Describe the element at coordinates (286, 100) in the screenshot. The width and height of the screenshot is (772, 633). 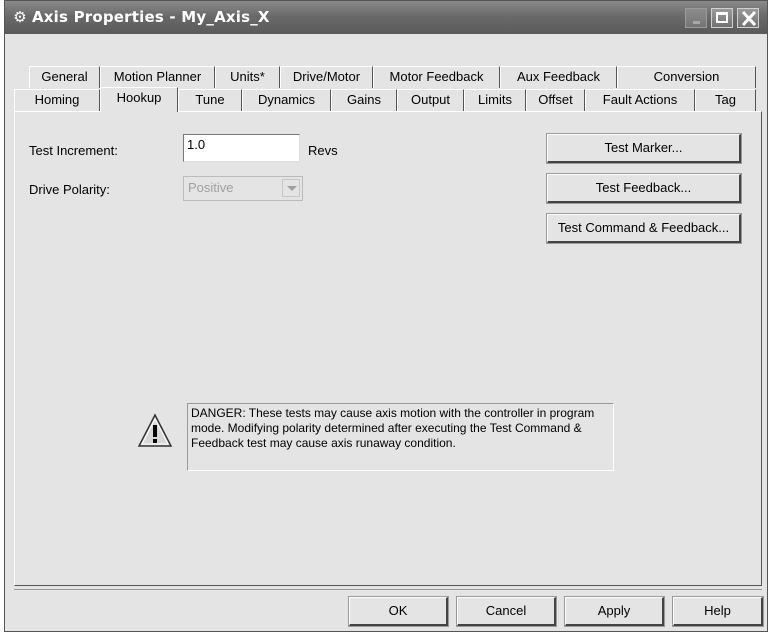
I see `tab-dynamics: Dynamics` at that location.